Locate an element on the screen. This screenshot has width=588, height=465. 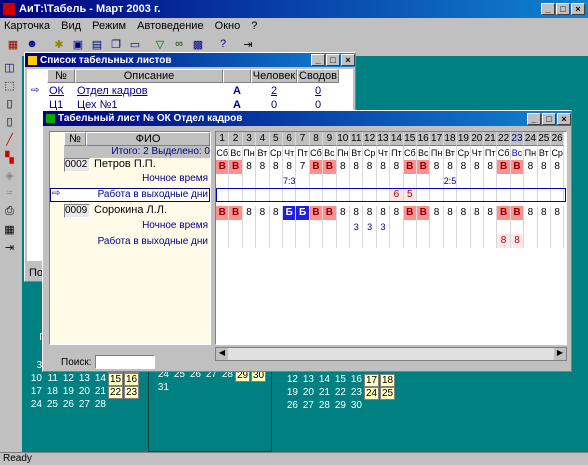
timesheet-cell: 7:3 is located at coordinates (290, 181).